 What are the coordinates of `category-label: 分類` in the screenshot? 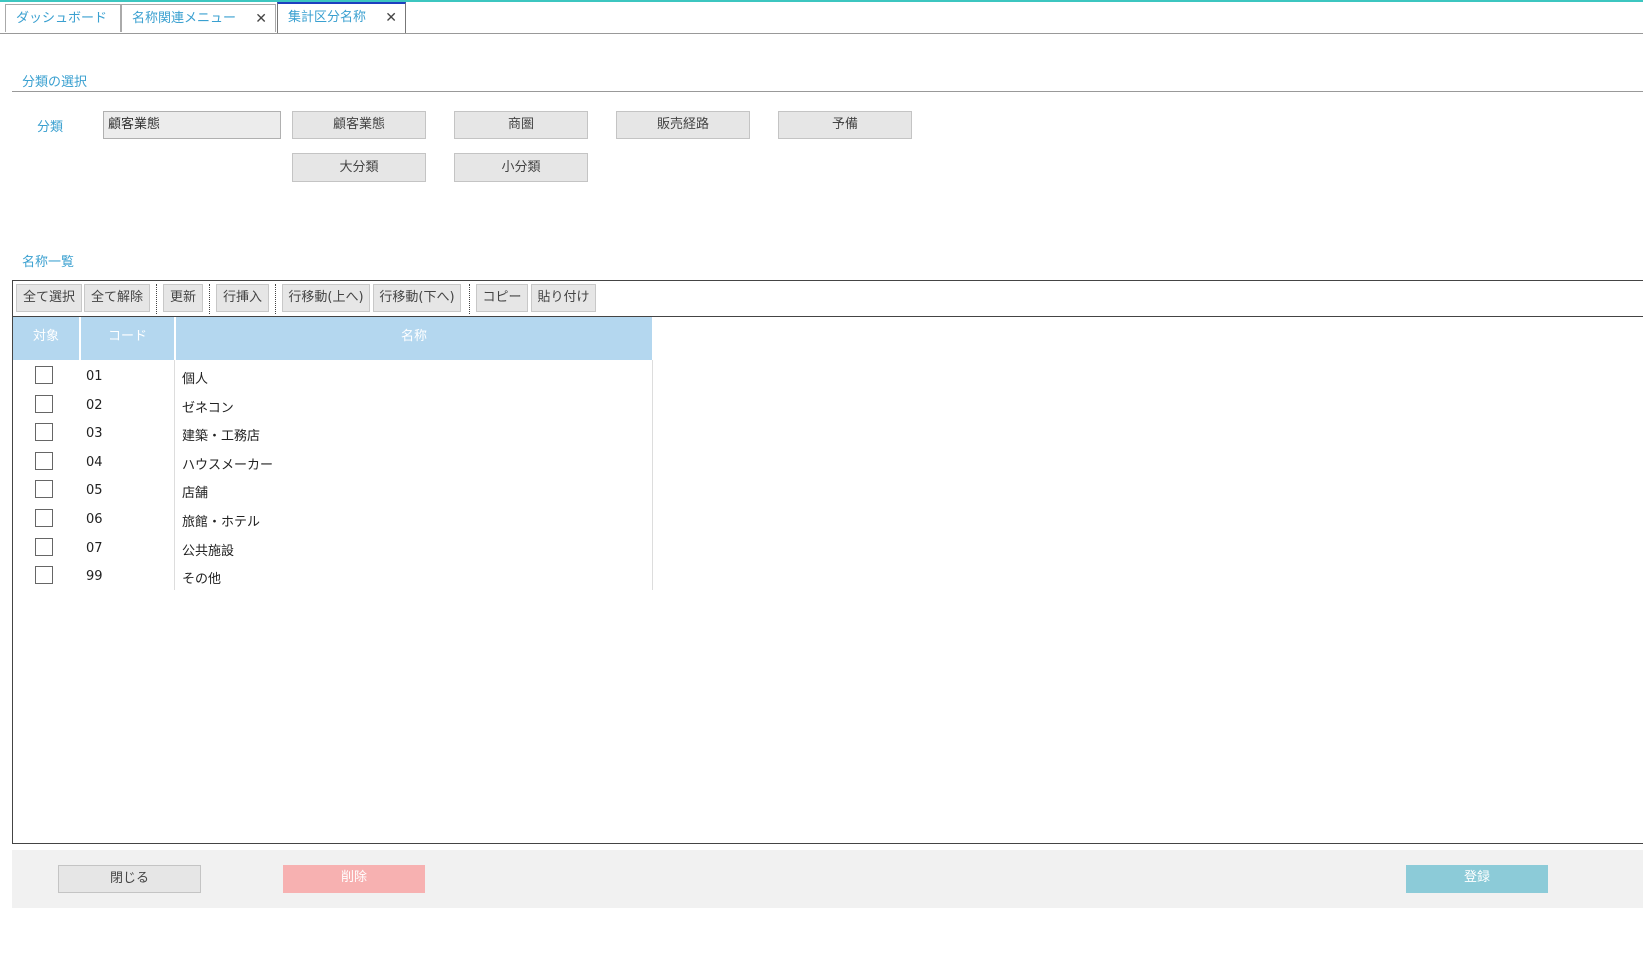 It's located at (50, 127).